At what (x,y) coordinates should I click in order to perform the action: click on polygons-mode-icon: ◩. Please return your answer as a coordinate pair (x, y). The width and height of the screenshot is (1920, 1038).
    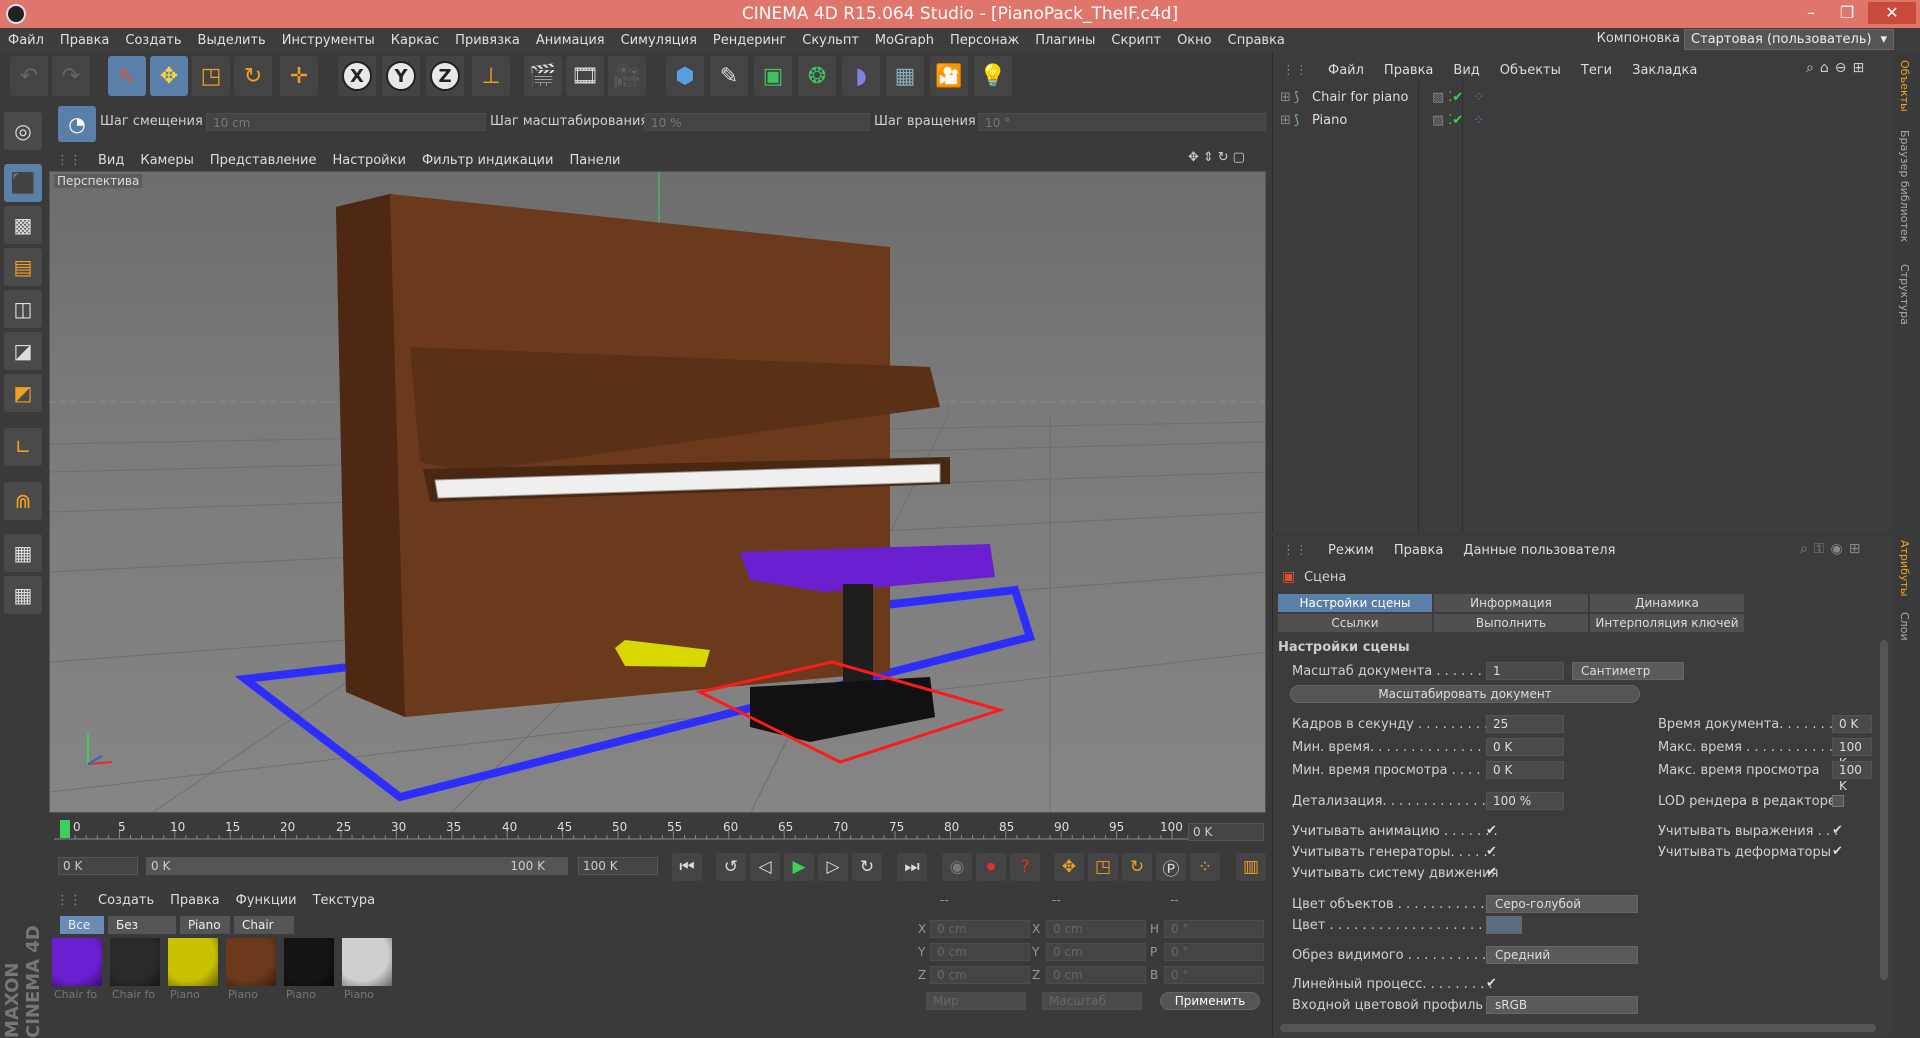
    Looking at the image, I should click on (23, 393).